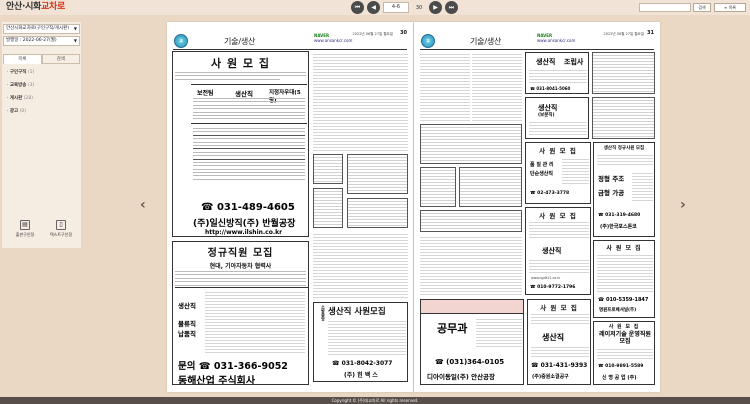 The height and width of the screenshot is (404, 750). Describe the element at coordinates (403, 33) in the screenshot. I see `page-number: 30` at that location.